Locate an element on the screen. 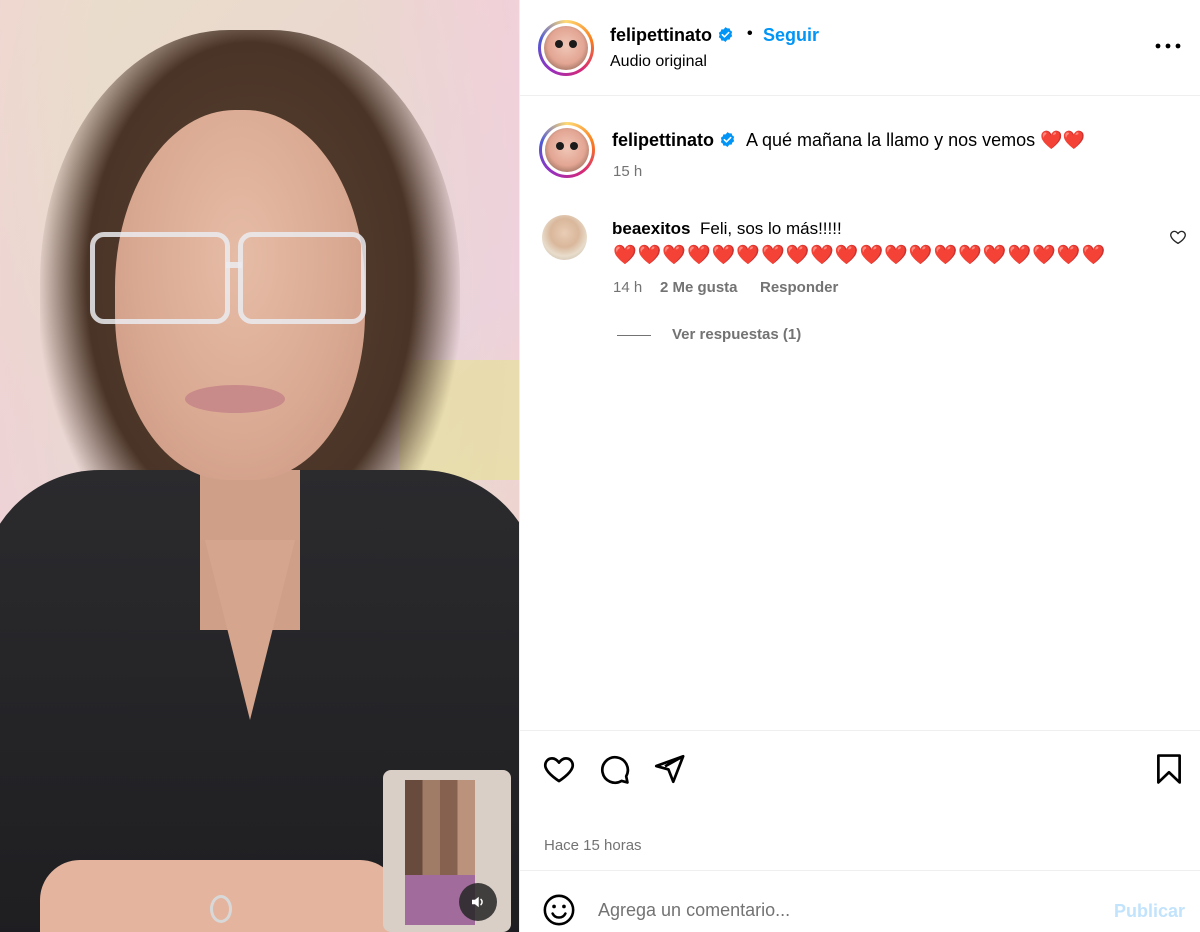 The width and height of the screenshot is (1200, 932). like-icon is located at coordinates (559, 769).